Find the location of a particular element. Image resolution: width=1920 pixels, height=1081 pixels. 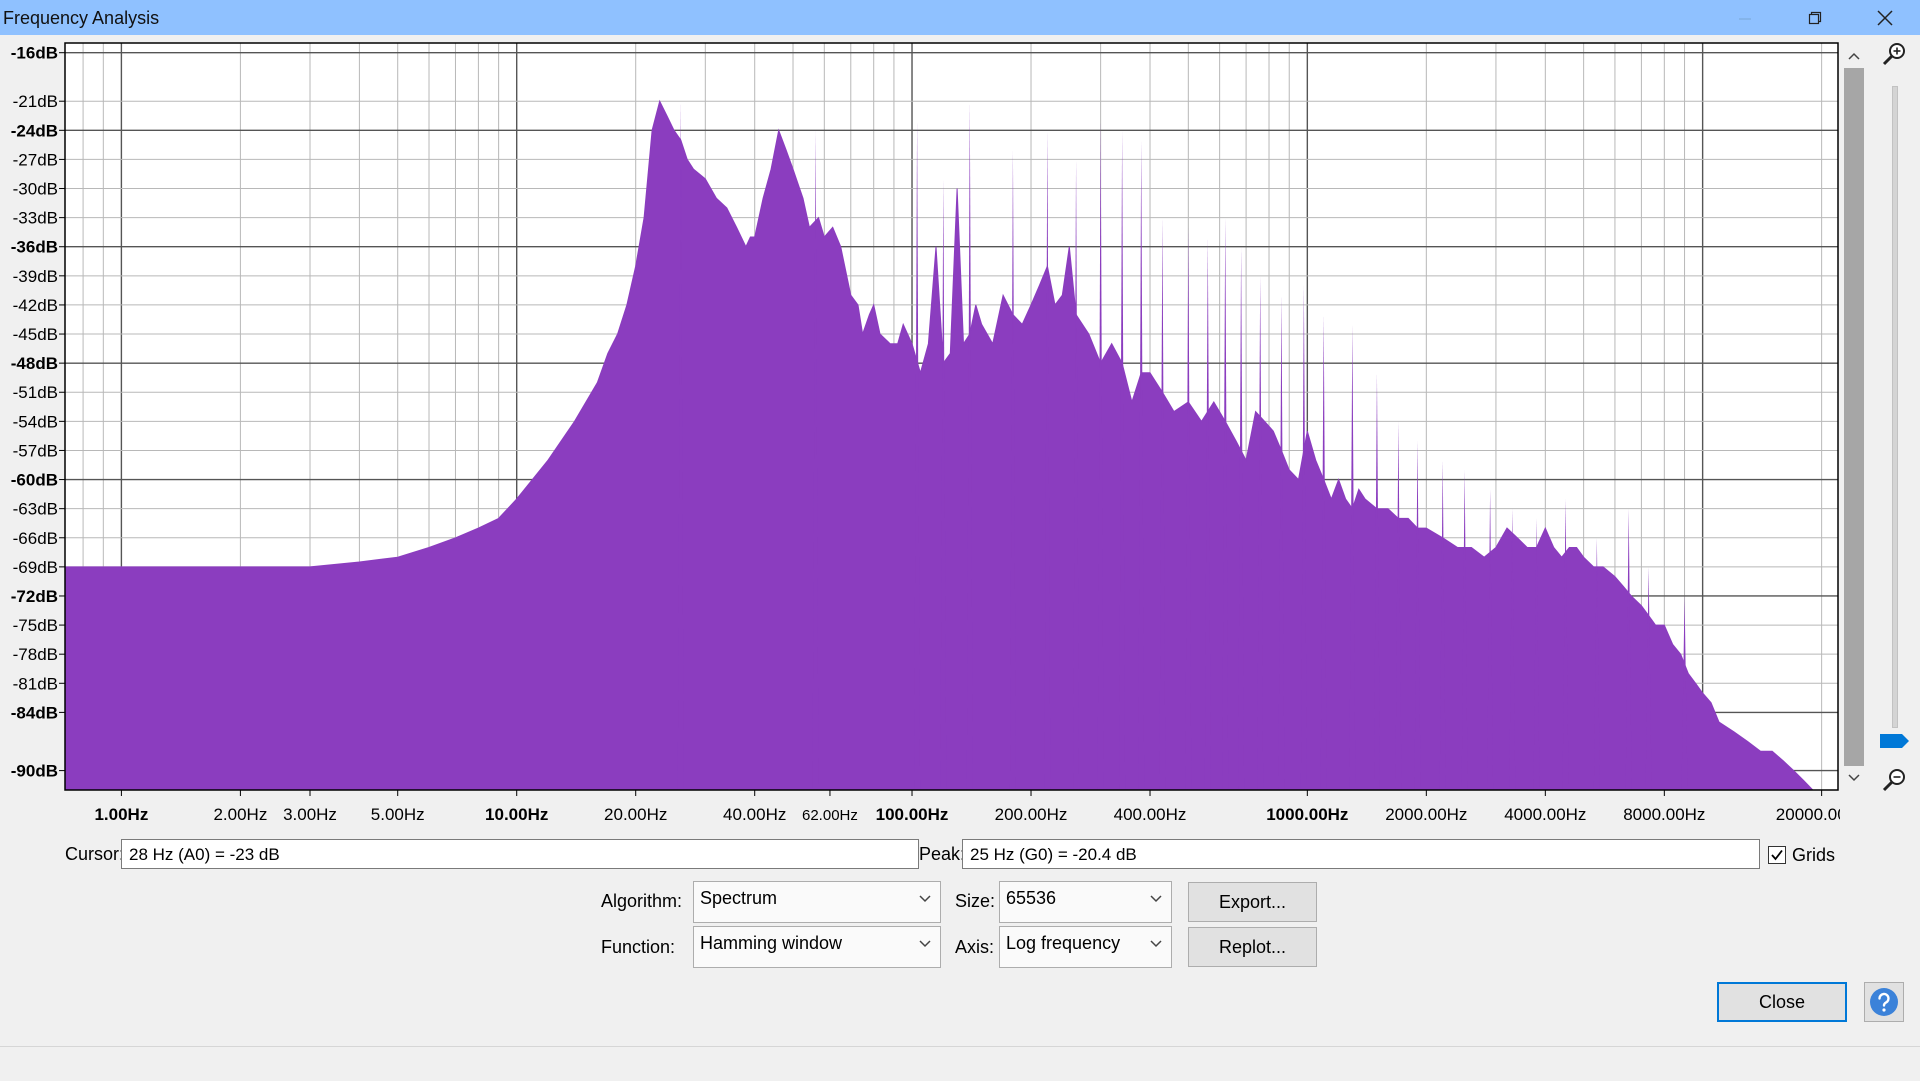

function-select: Hamming window is located at coordinates (817, 947).